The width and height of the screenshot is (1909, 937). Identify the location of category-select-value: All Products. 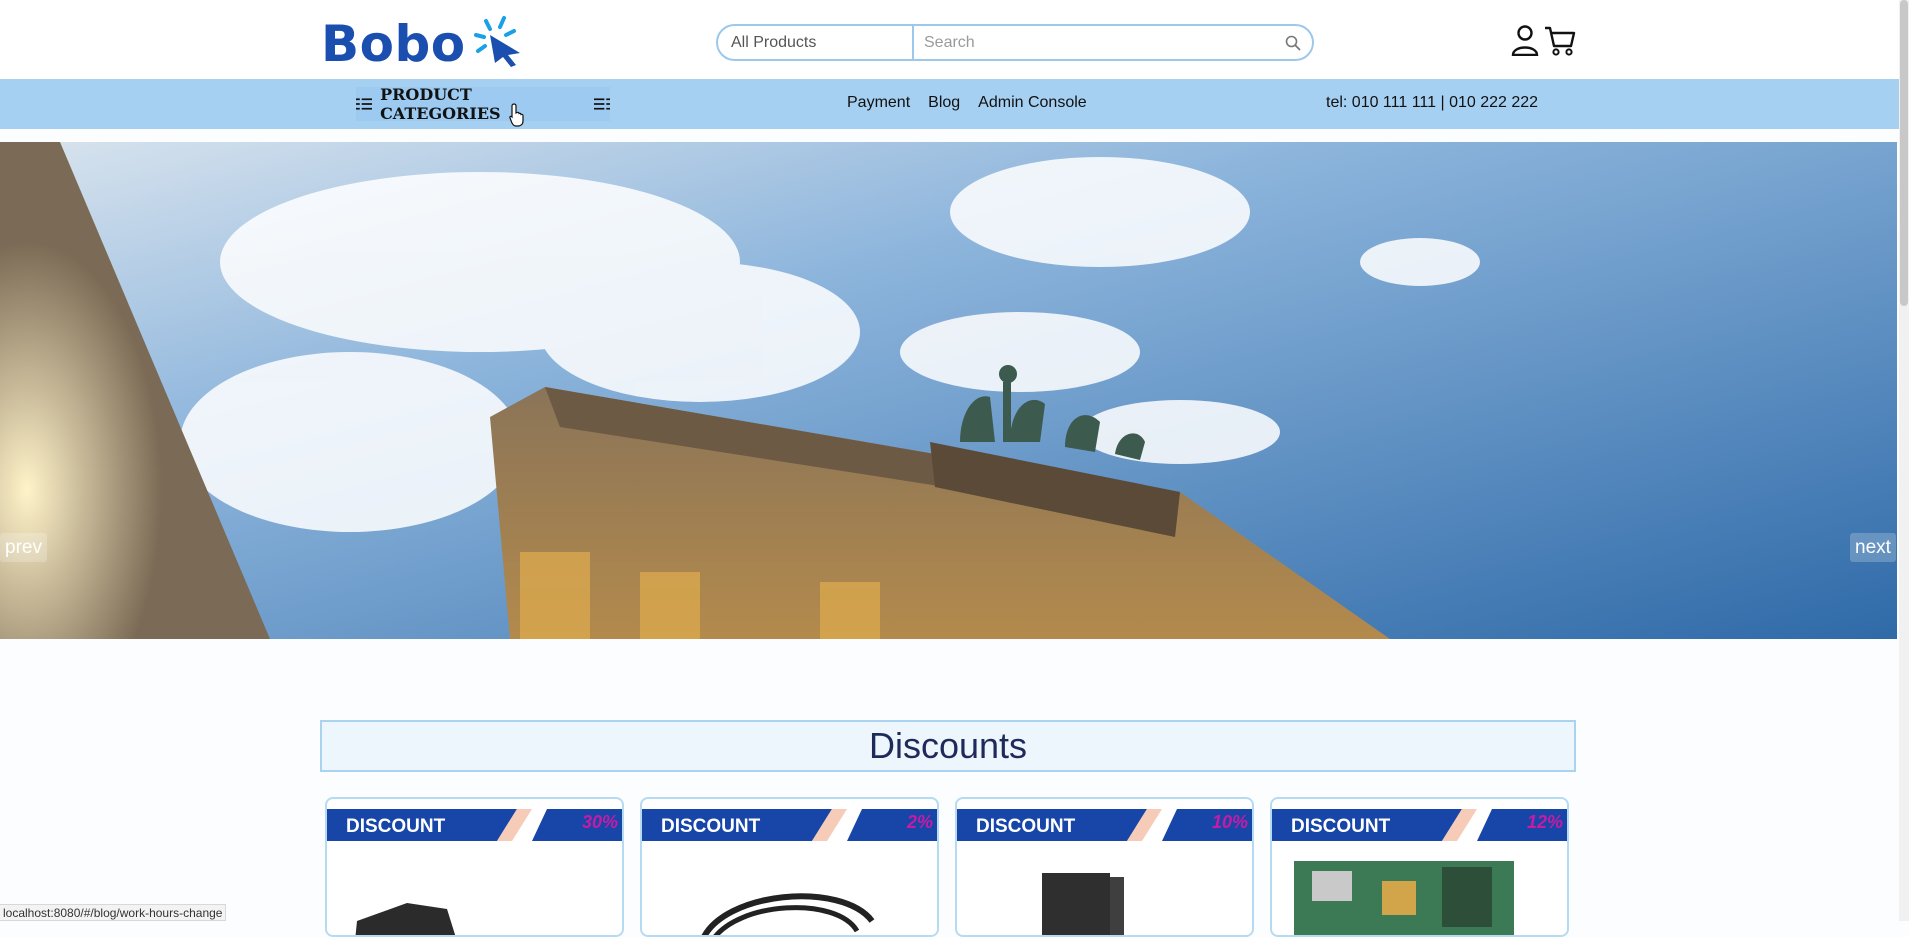
(774, 42).